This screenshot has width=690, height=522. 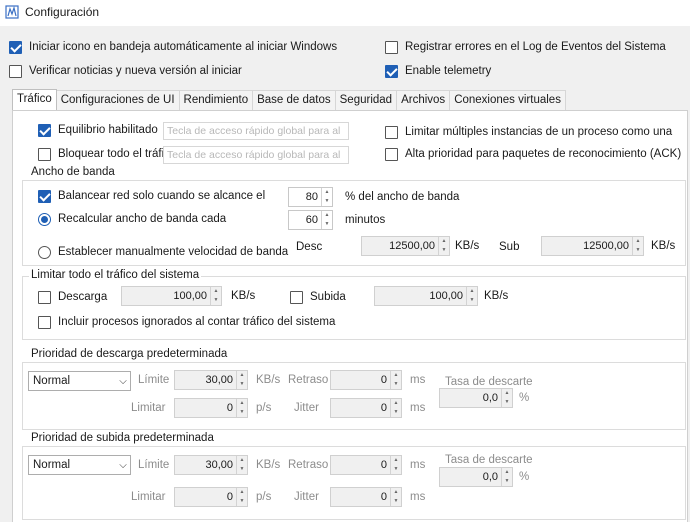 What do you see at coordinates (171, 296) in the screenshot?
I see `download-limit-stepper: 100,00 ▲ ▼` at bounding box center [171, 296].